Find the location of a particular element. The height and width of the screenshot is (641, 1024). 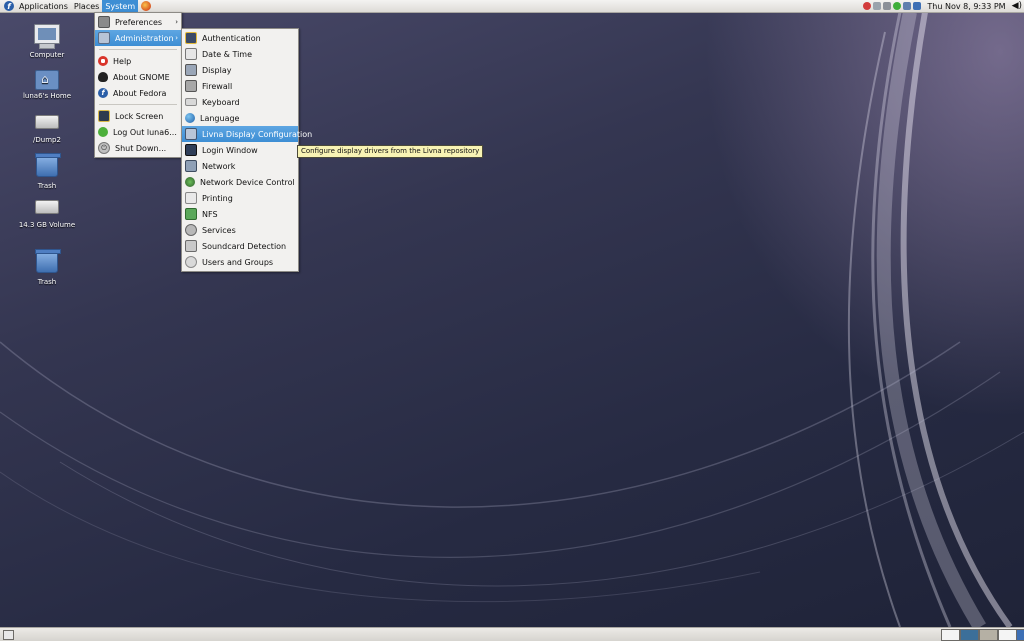

desktop-icon-label: /Dump2 is located at coordinates (47, 140).